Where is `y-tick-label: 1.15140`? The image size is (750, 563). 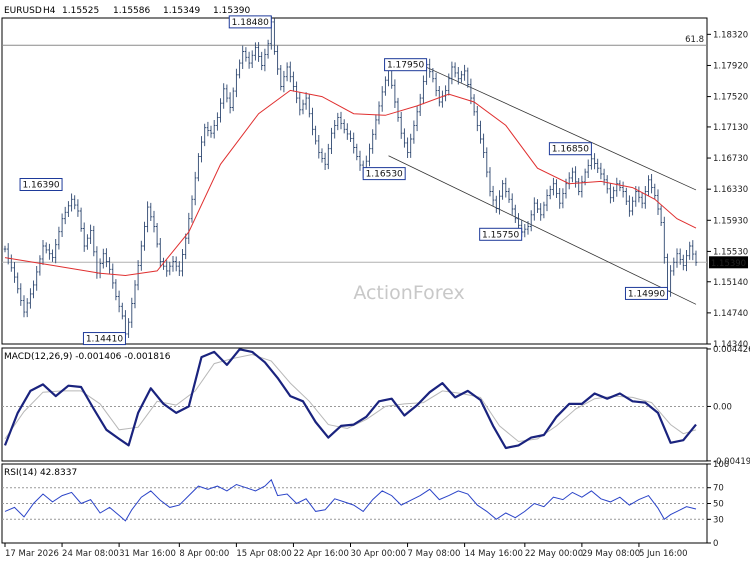 y-tick-label: 1.15140 is located at coordinates (730, 283).